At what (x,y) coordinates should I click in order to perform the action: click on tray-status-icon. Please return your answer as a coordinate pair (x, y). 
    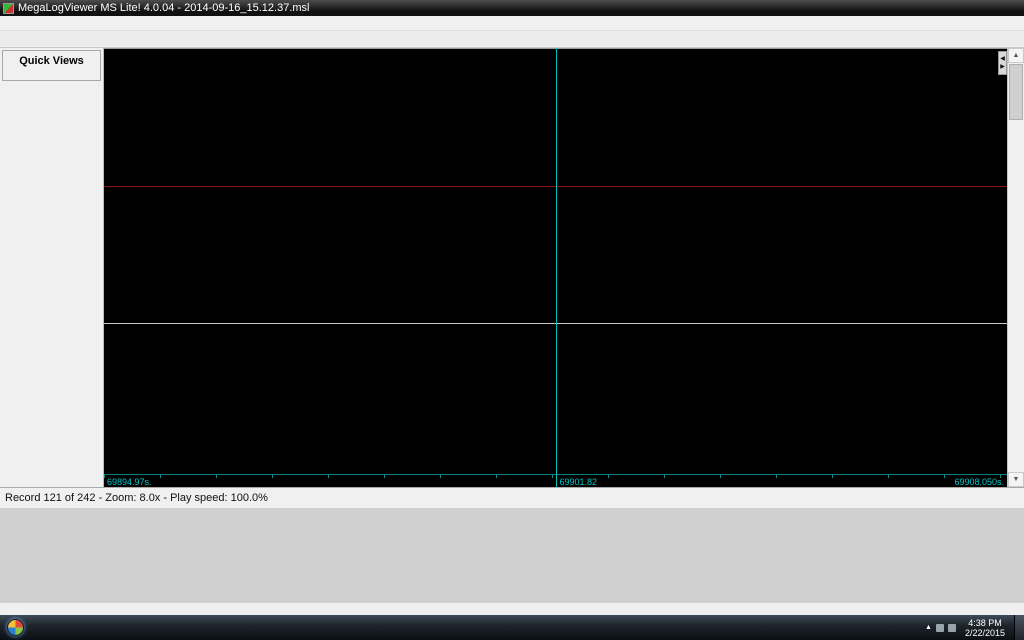
    Looking at the image, I should click on (939, 627).